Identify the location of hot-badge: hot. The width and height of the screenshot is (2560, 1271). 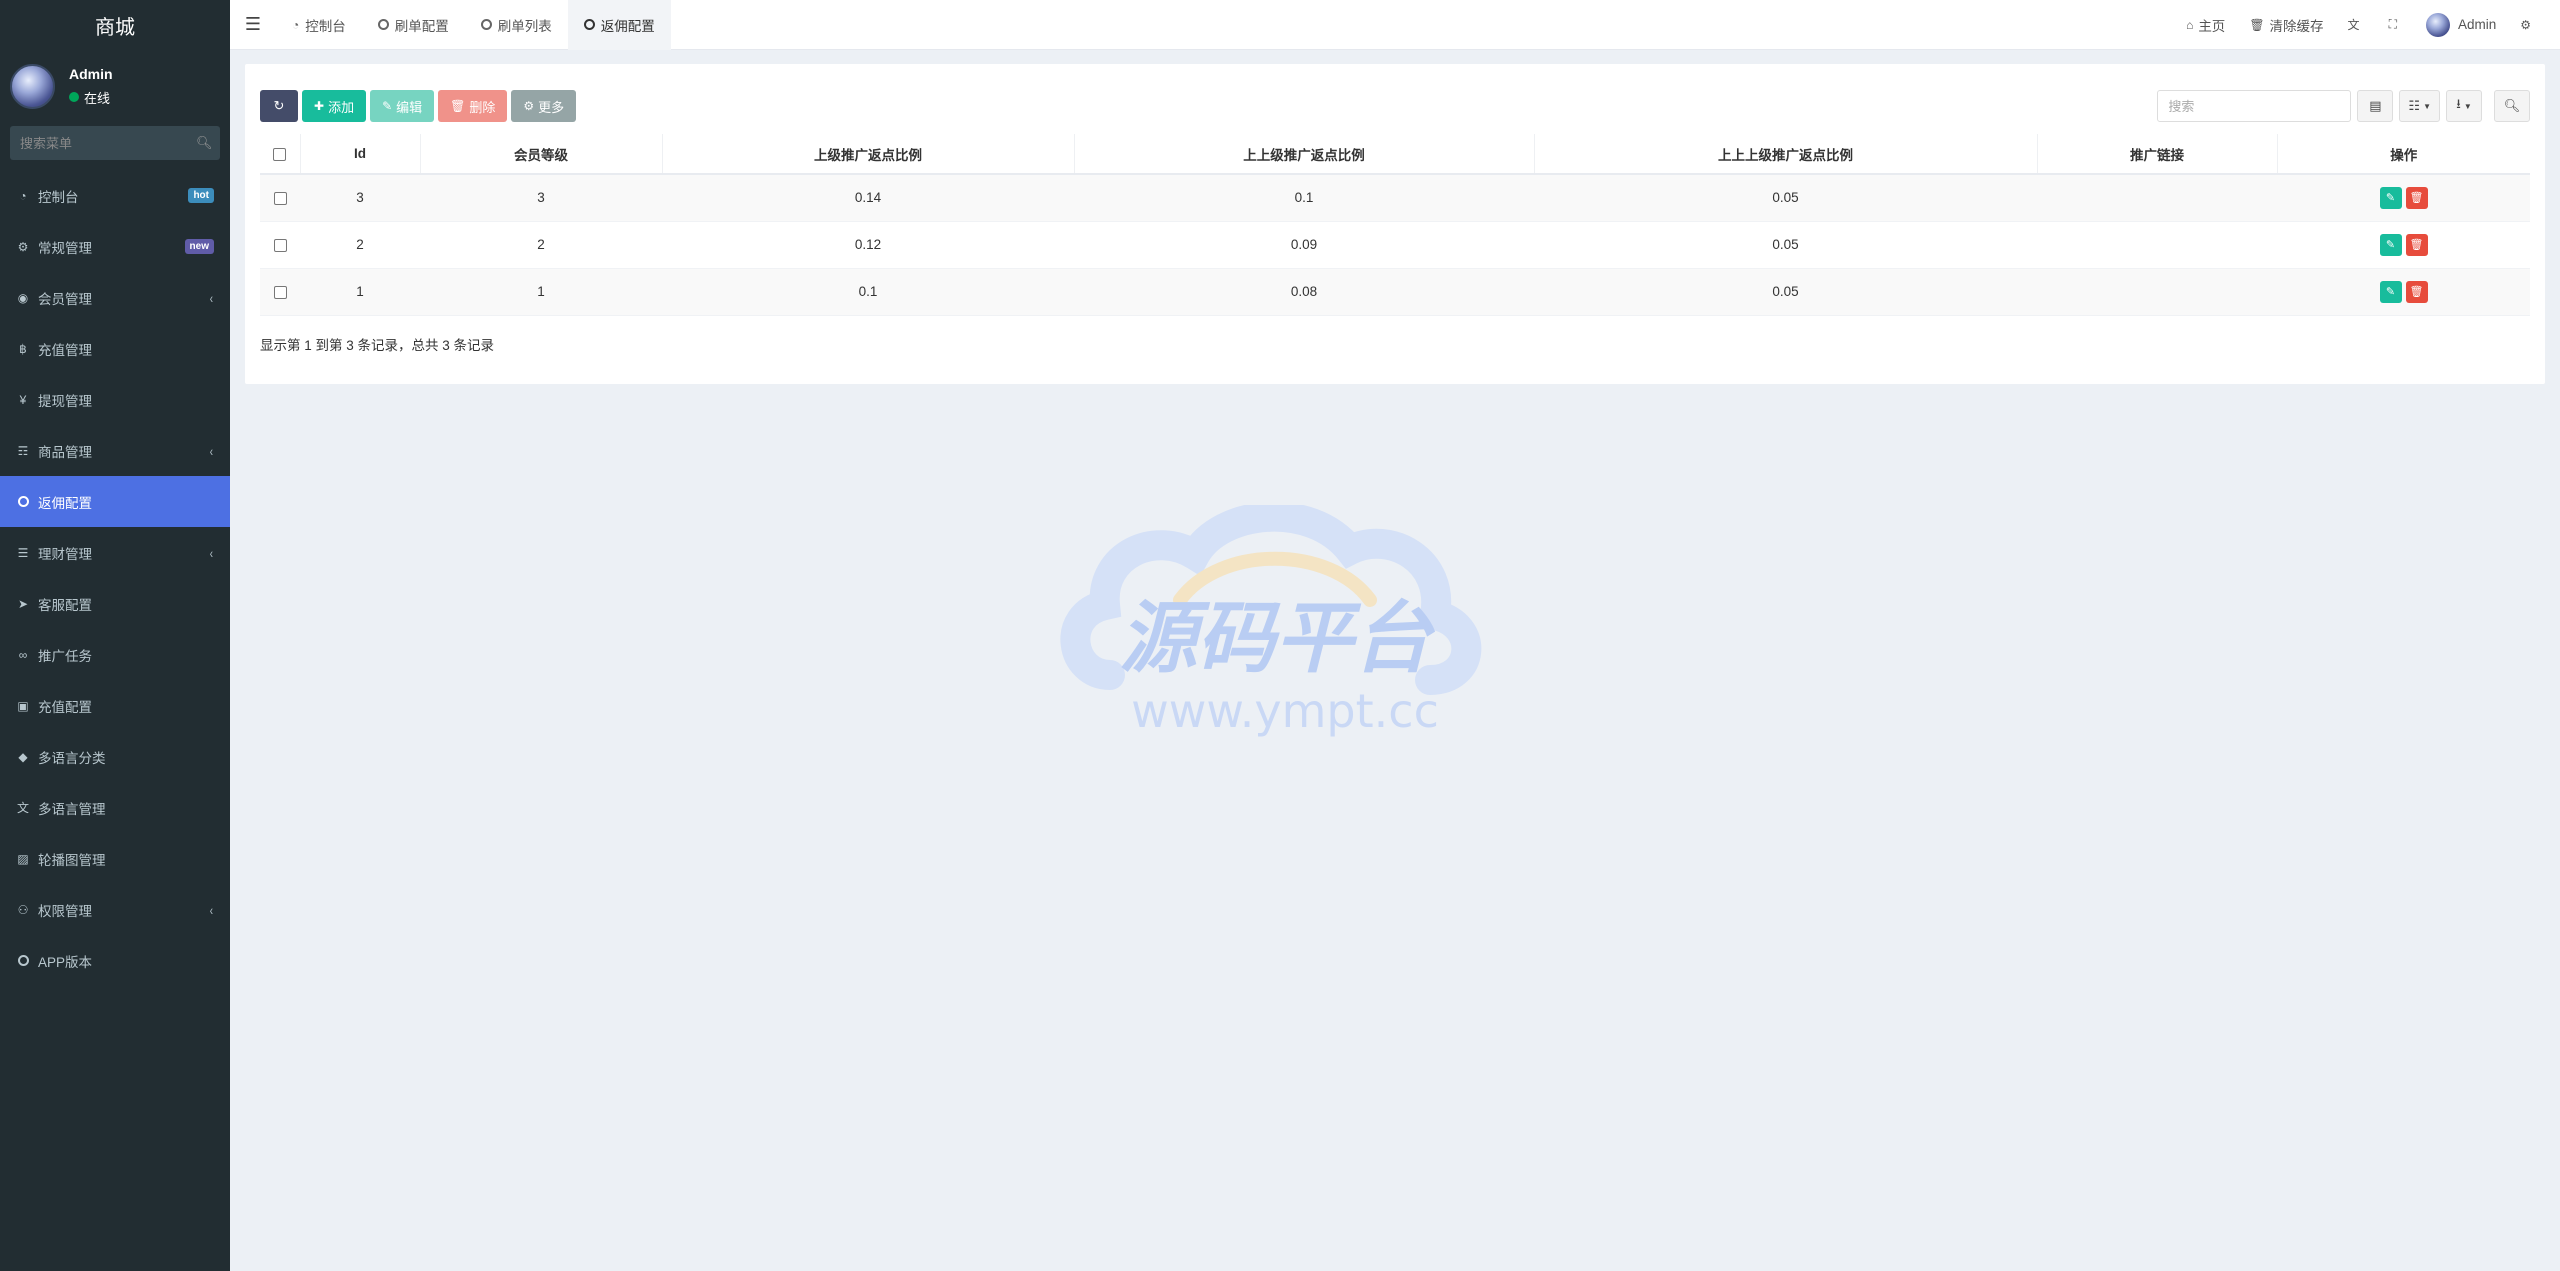
(201, 195).